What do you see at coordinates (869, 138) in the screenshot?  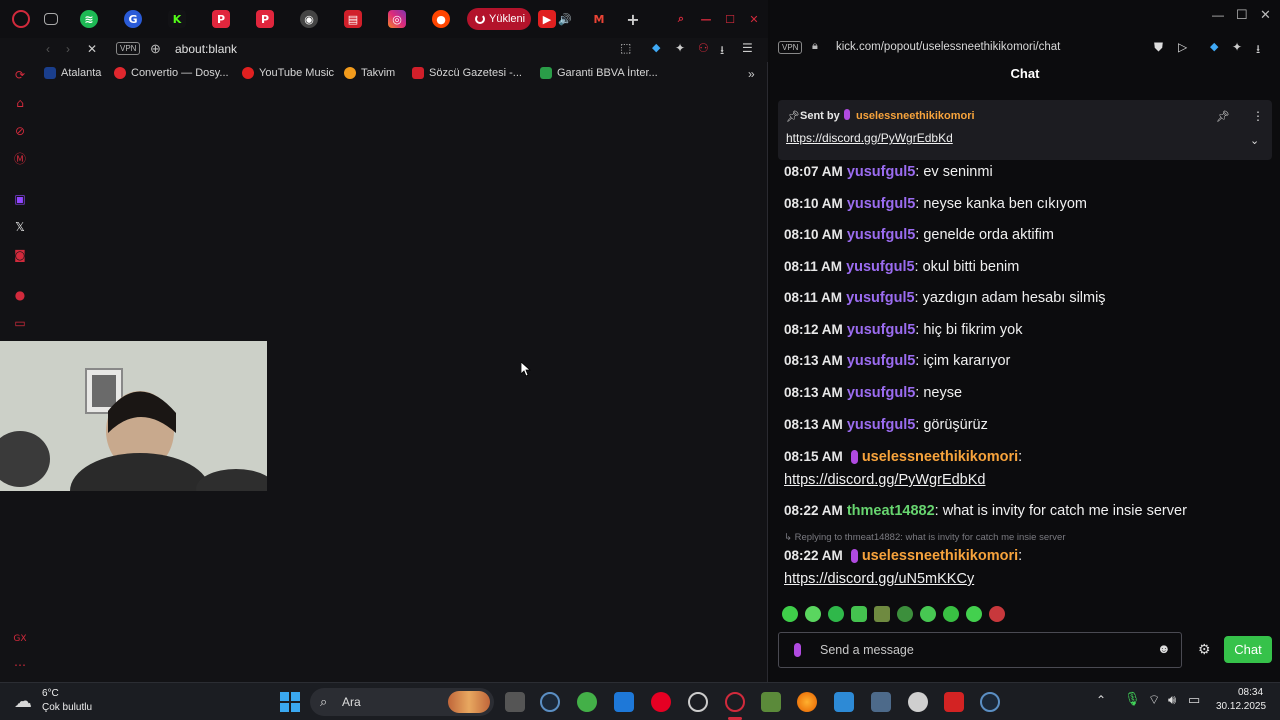 I see `pinned-link: https://discord.gg/PyWgrEdbKd` at bounding box center [869, 138].